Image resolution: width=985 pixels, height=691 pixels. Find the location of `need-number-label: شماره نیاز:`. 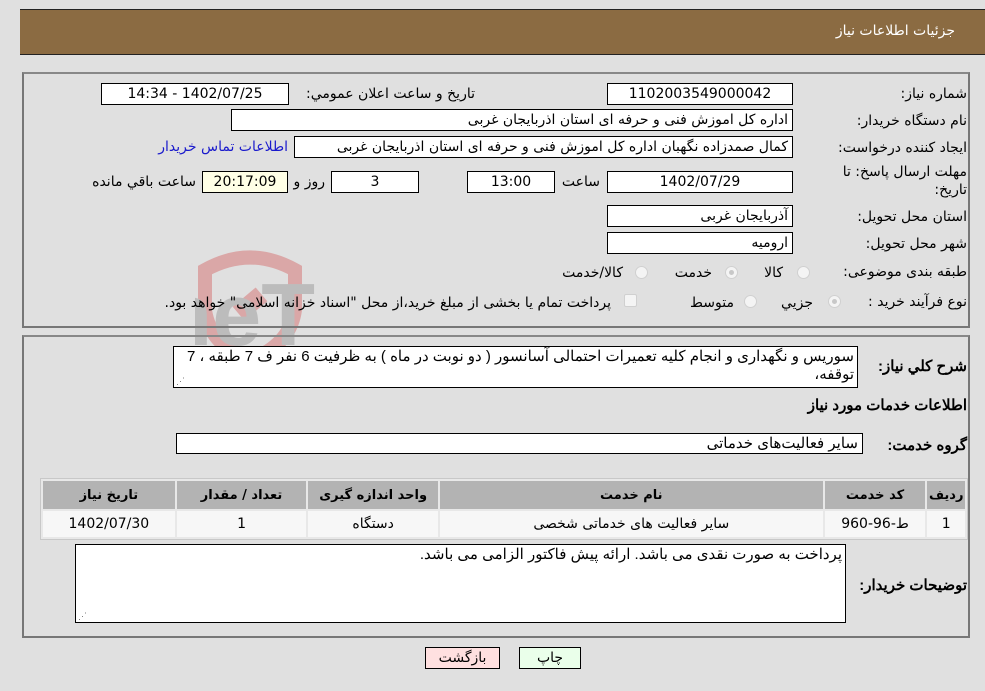

need-number-label: شماره نیاز: is located at coordinates (934, 94).